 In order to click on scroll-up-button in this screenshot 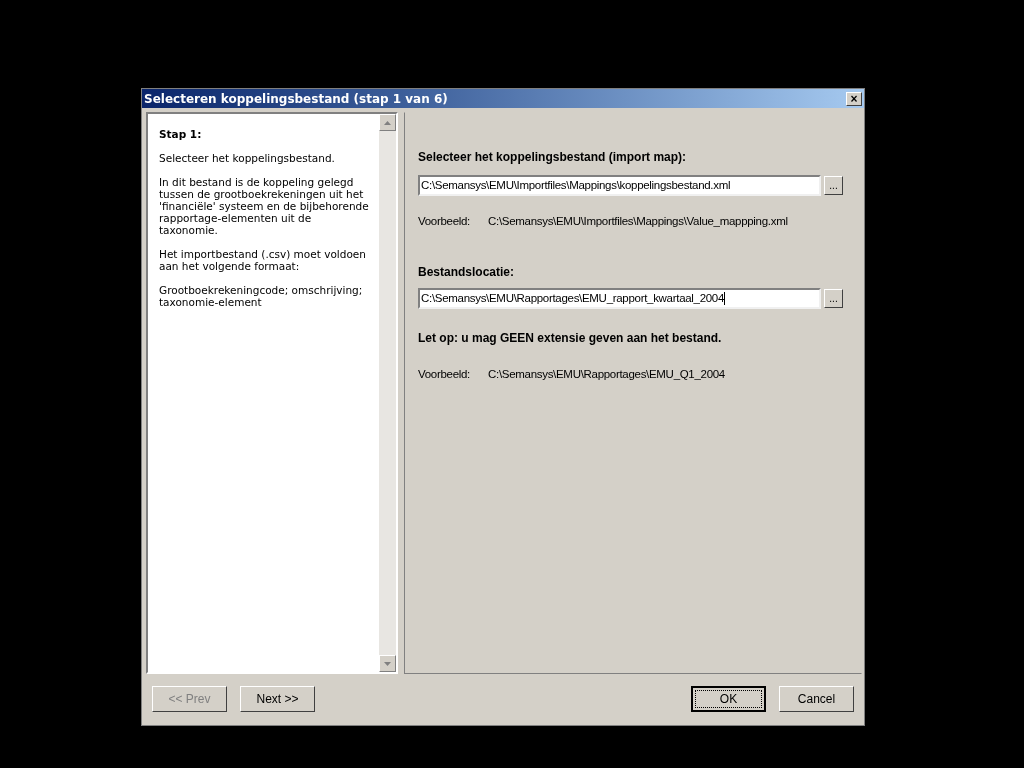, I will do `click(387, 122)`.